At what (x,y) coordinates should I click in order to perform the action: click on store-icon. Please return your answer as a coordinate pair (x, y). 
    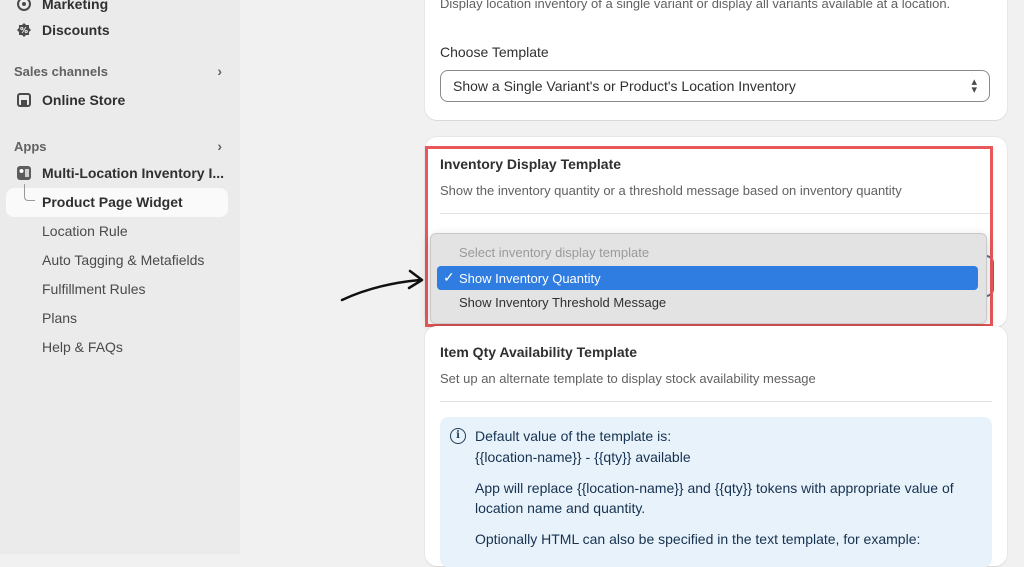
    Looking at the image, I should click on (24, 100).